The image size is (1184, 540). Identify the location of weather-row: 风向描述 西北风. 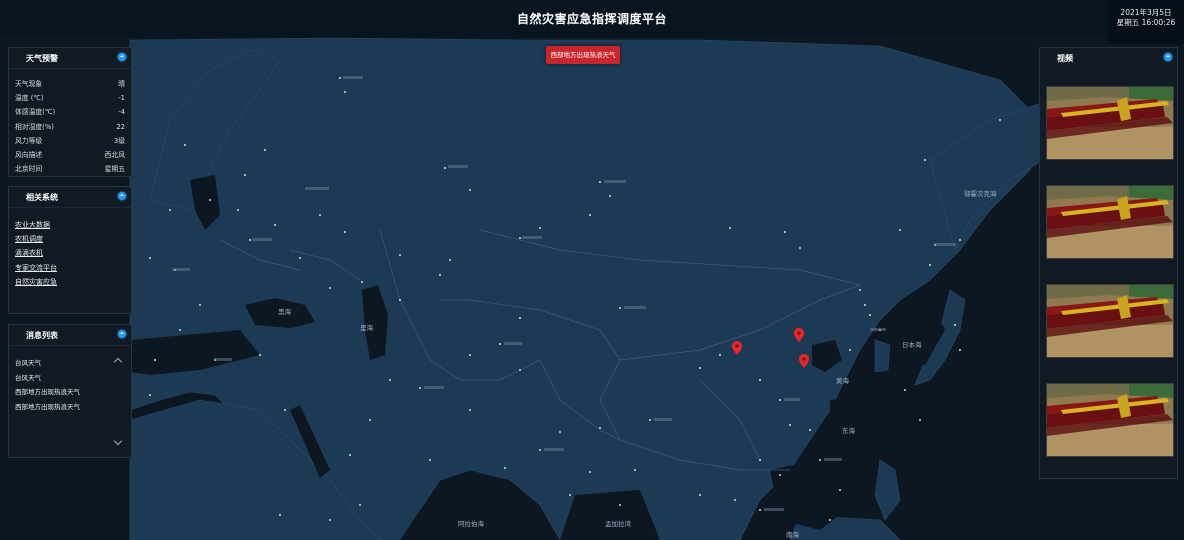
(70, 155).